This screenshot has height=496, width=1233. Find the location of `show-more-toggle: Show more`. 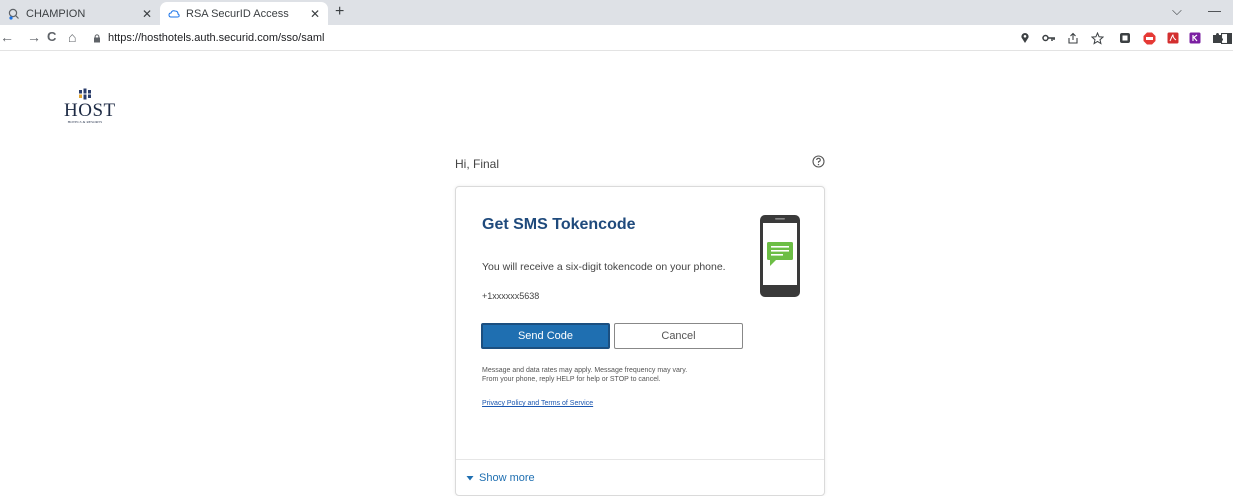

show-more-toggle: Show more is located at coordinates (500, 478).